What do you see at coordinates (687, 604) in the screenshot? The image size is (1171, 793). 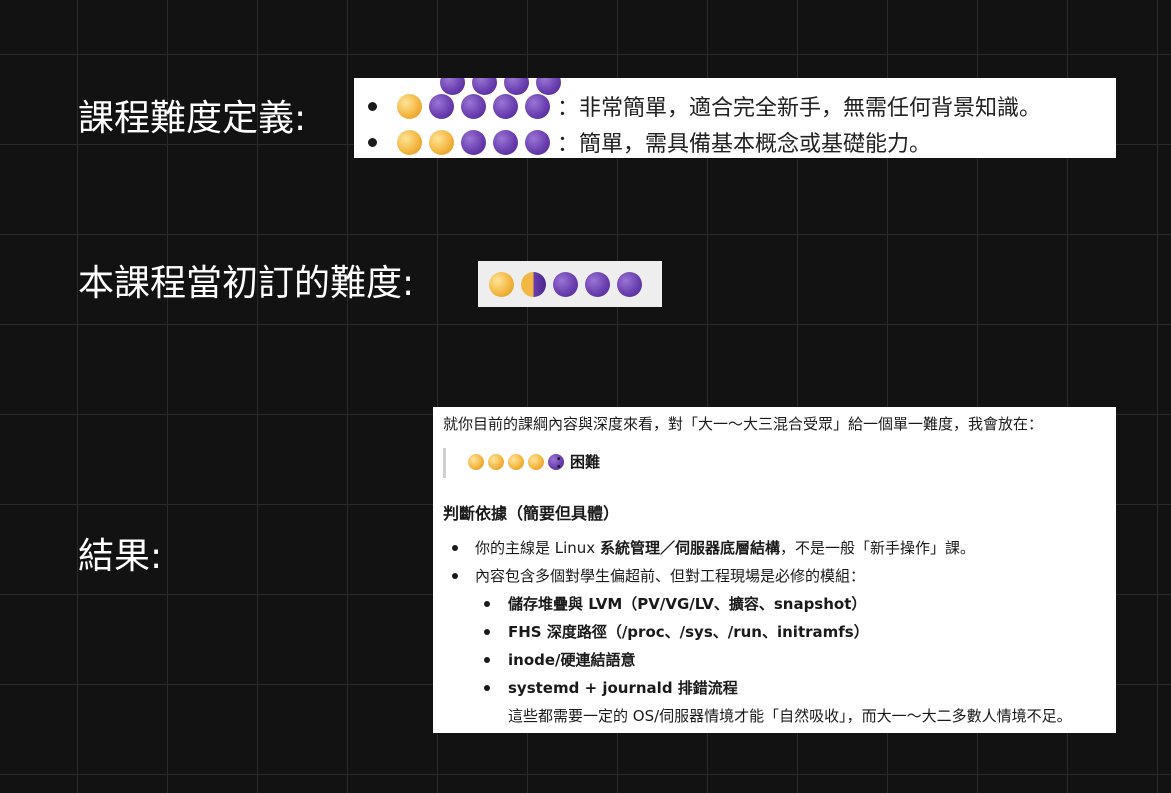 I see `sub-list-item: 儲存堆疊與 LVM（PV/VG/LV、擴容、snapshot）` at bounding box center [687, 604].